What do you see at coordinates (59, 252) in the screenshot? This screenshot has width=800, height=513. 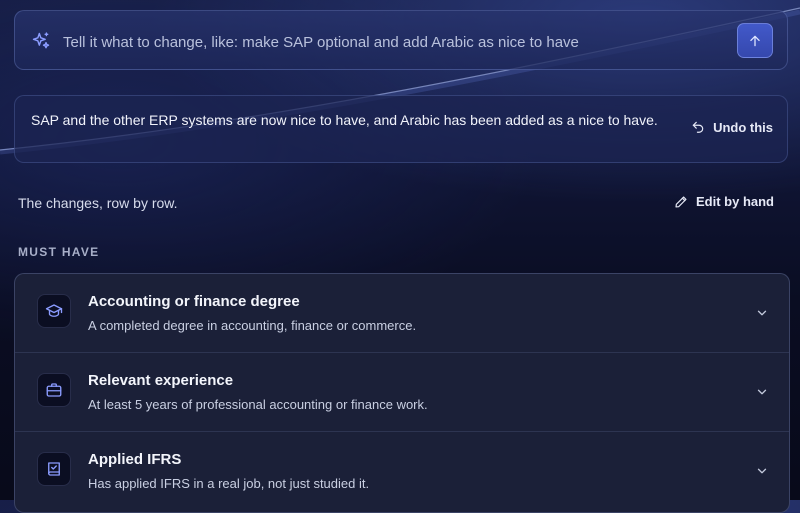 I see `section-label-must-have: MUST HAVE` at bounding box center [59, 252].